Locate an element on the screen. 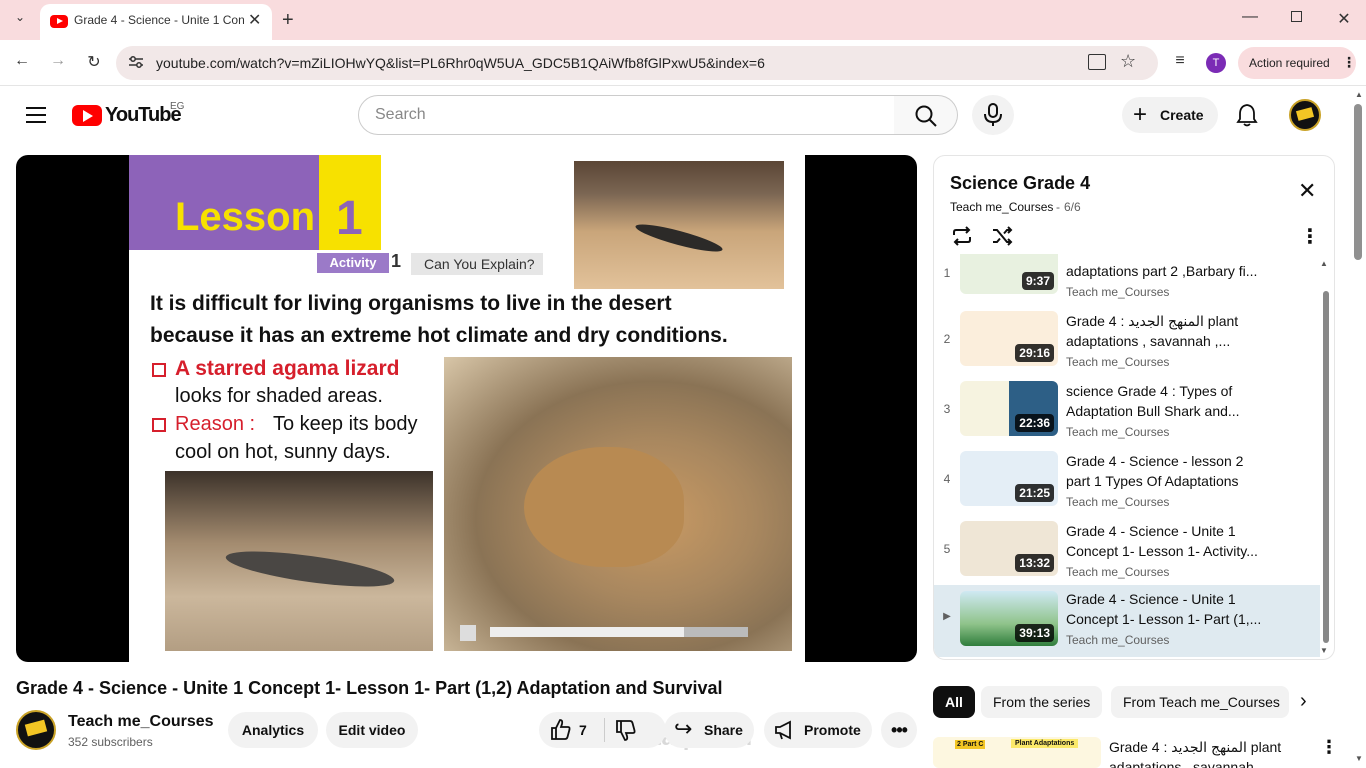 The width and height of the screenshot is (1366, 768). megaphone-icon is located at coordinates (783, 730).